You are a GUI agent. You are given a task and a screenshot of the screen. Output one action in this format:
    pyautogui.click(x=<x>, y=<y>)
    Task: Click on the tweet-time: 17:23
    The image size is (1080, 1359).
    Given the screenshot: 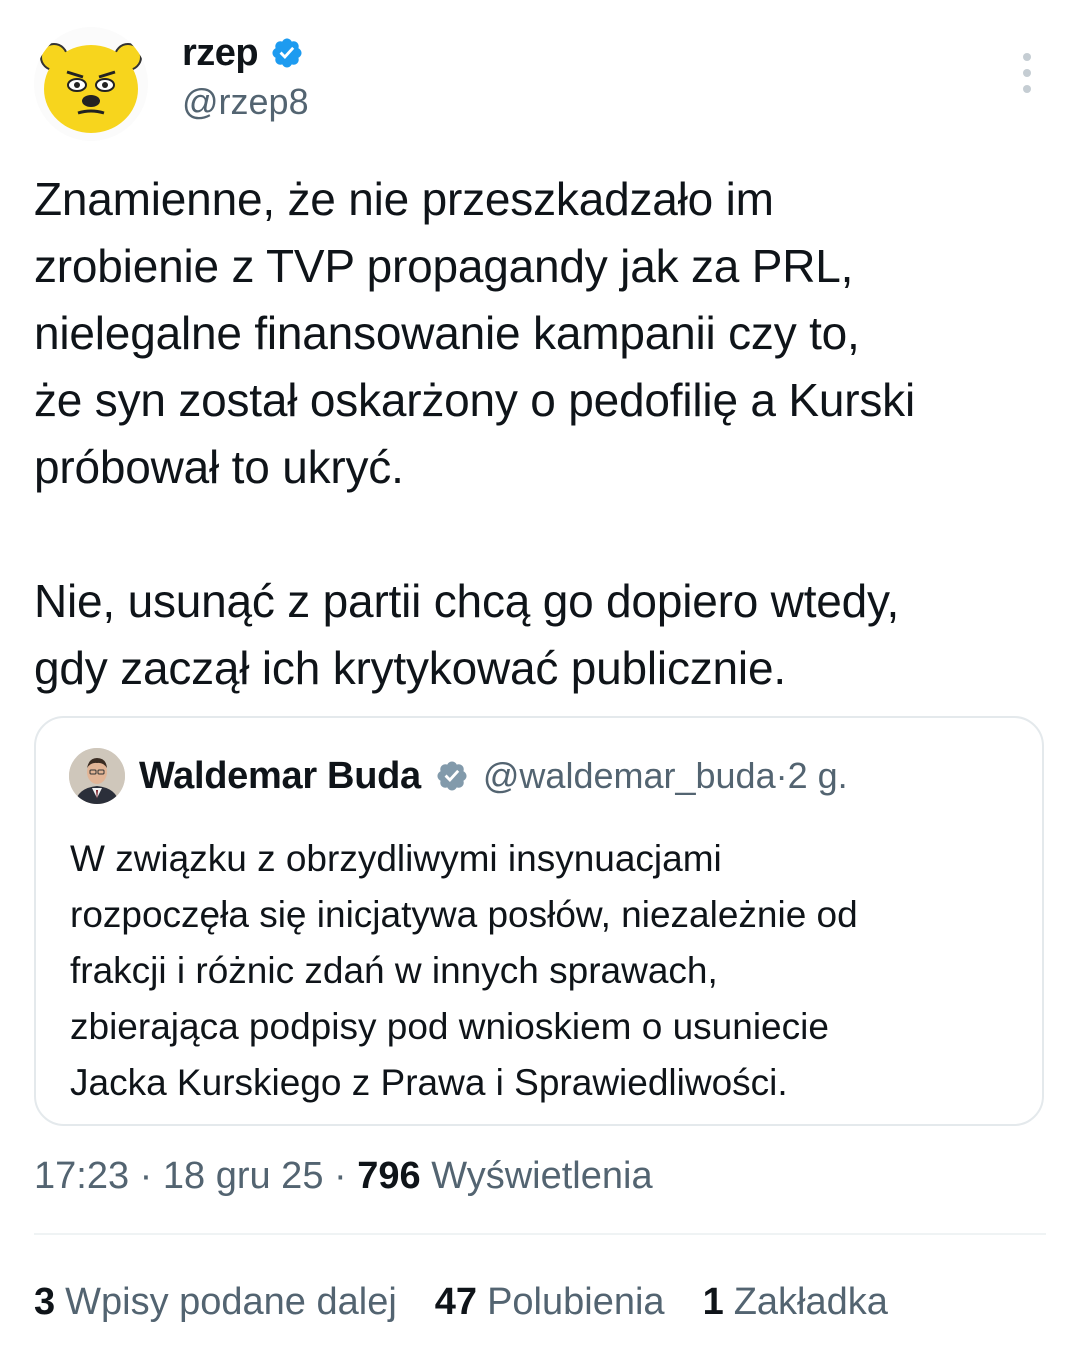 What is the action you would take?
    pyautogui.click(x=81, y=1176)
    